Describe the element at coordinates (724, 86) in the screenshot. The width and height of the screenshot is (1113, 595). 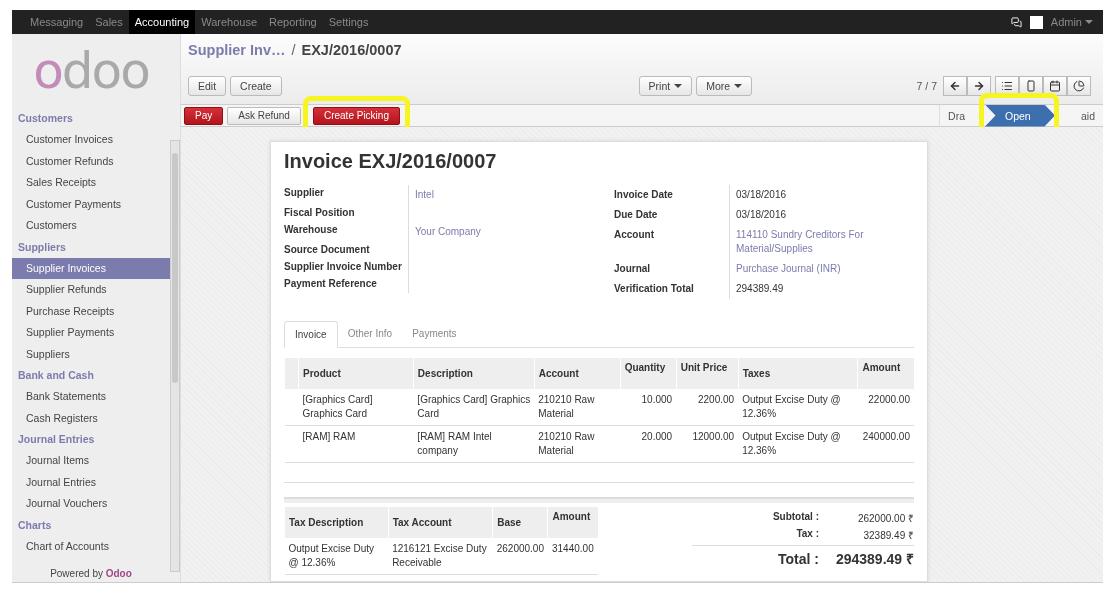
I see `dropdown-button: More` at that location.